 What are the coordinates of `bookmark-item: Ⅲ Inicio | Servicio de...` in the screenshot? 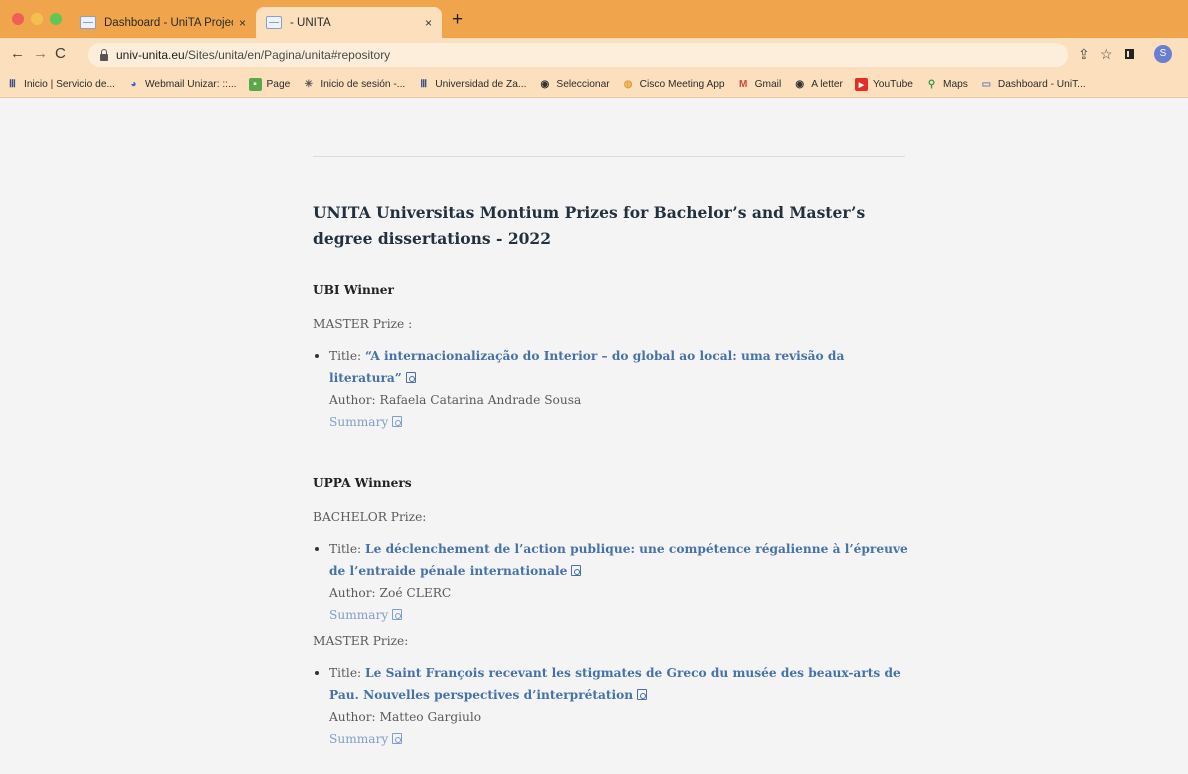 It's located at (60, 84).